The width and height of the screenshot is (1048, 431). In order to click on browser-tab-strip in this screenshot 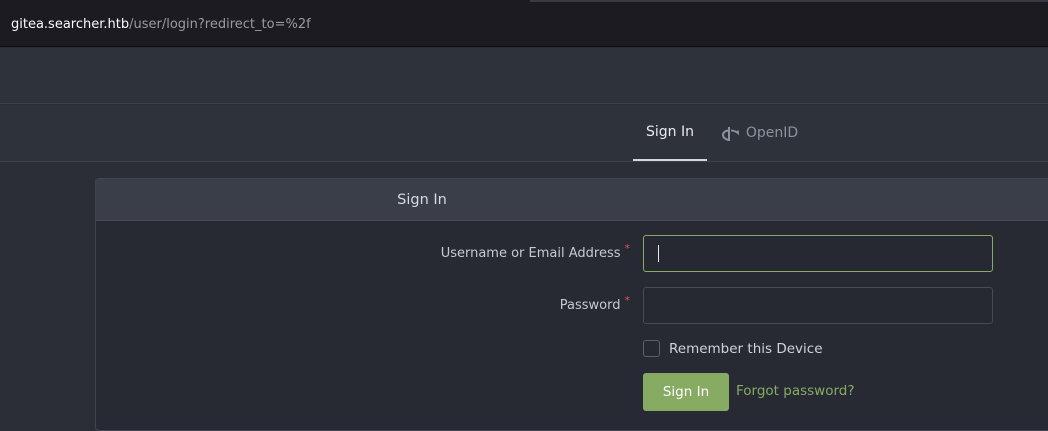, I will do `click(524, 4)`.